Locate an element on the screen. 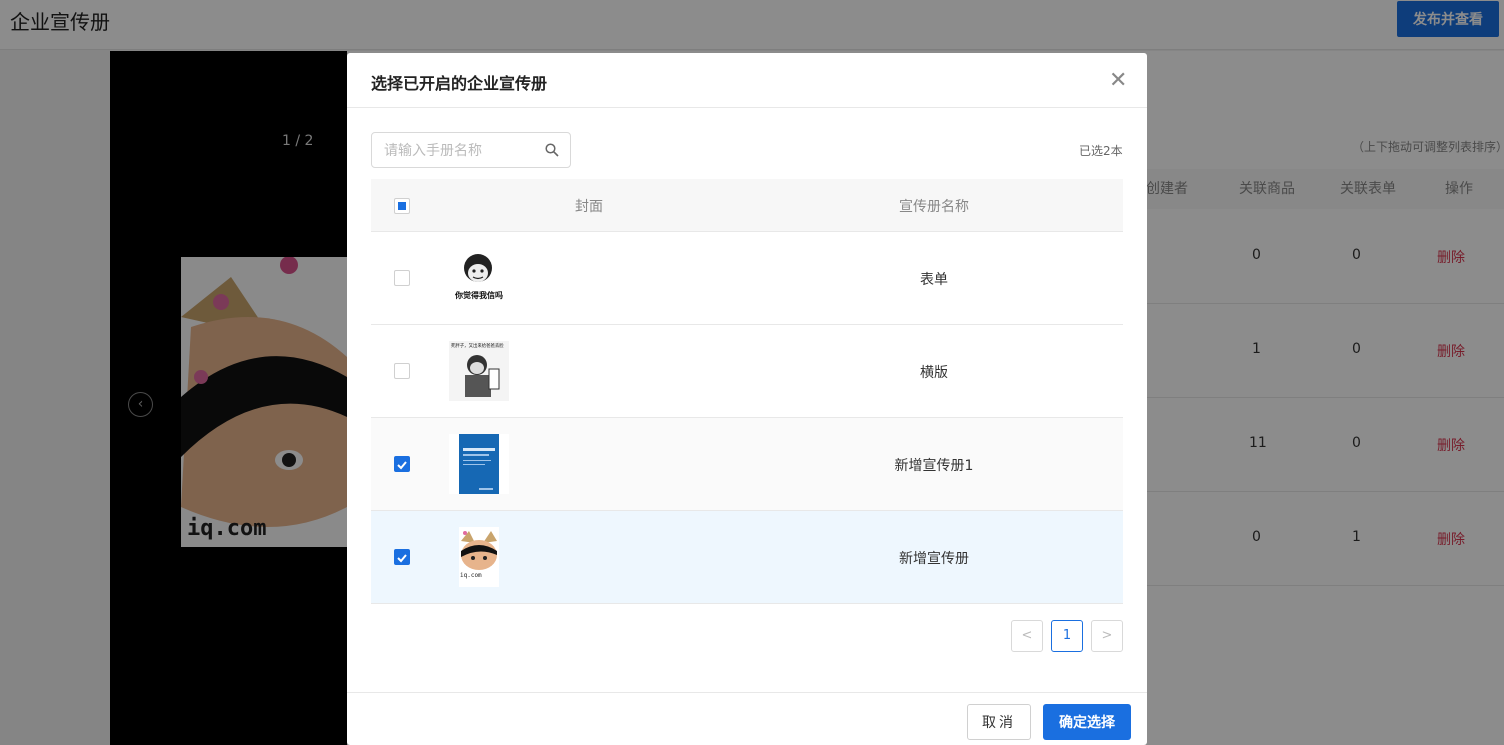 This screenshot has width=1504, height=745. search-box is located at coordinates (471, 150).